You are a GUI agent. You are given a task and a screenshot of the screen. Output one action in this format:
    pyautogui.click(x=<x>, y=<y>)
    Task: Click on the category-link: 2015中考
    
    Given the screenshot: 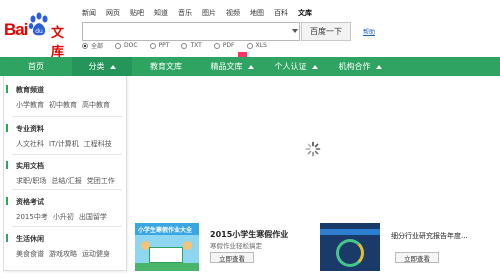 What is the action you would take?
    pyautogui.click(x=32, y=217)
    